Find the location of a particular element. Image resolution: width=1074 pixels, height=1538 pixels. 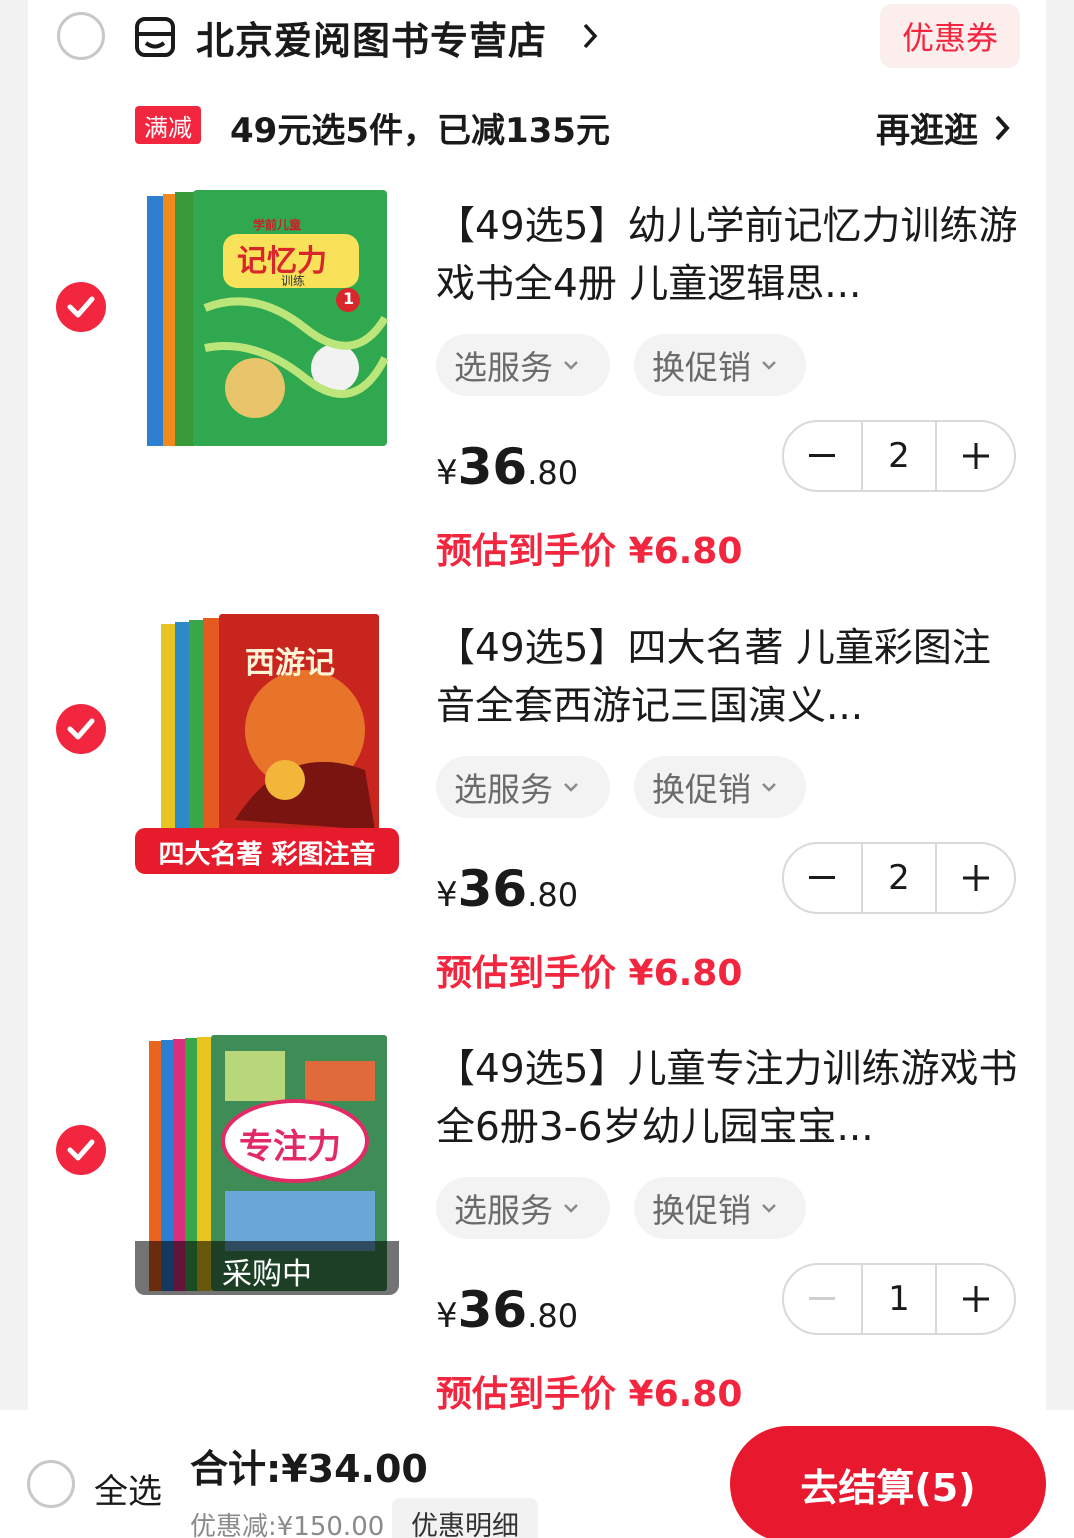

quantity-stepper: 1 is located at coordinates (899, 1299).